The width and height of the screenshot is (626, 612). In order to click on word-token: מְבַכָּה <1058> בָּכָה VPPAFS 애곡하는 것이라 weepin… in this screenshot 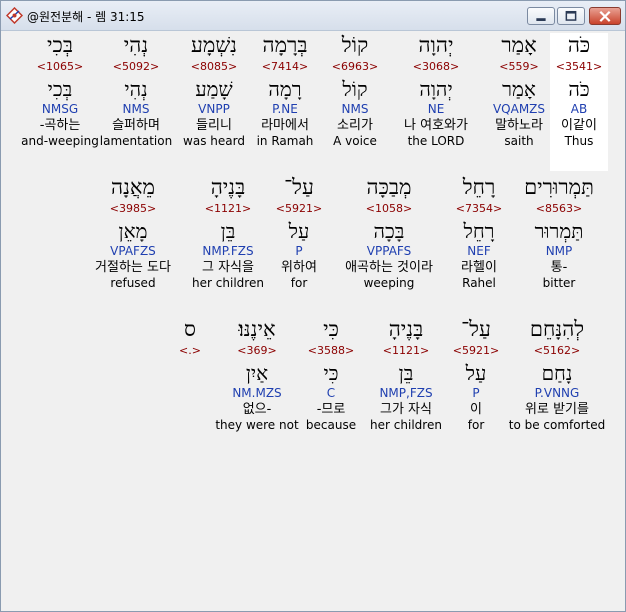, I will do `click(389, 241)`.